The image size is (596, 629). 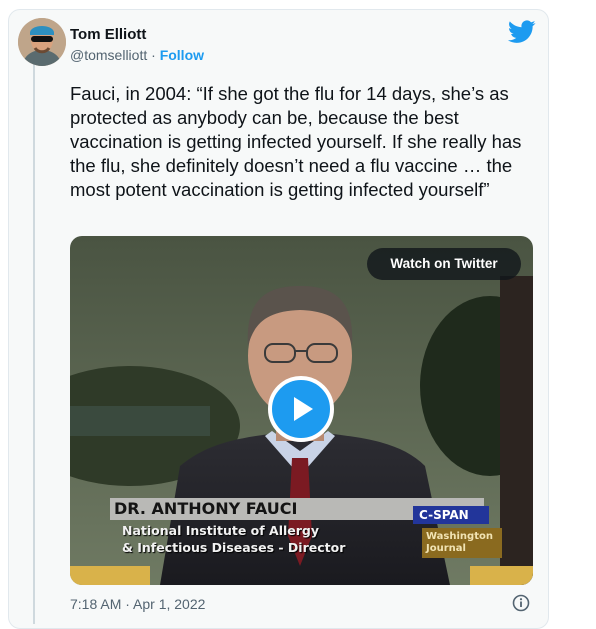 What do you see at coordinates (522, 32) in the screenshot?
I see `twitter-bird-icon` at bounding box center [522, 32].